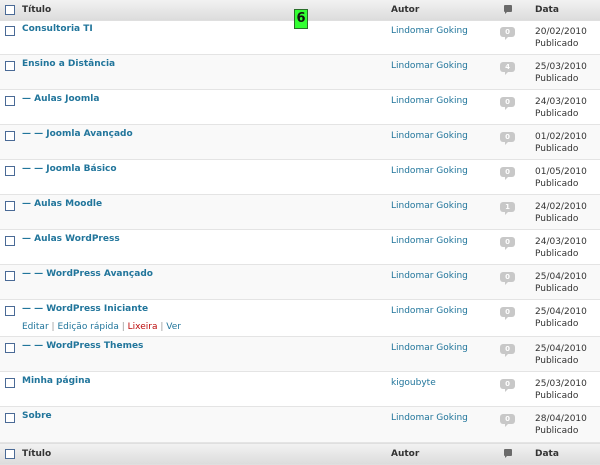  I want to click on date-cell: 20/02/2010 Publicado, so click(561, 38).